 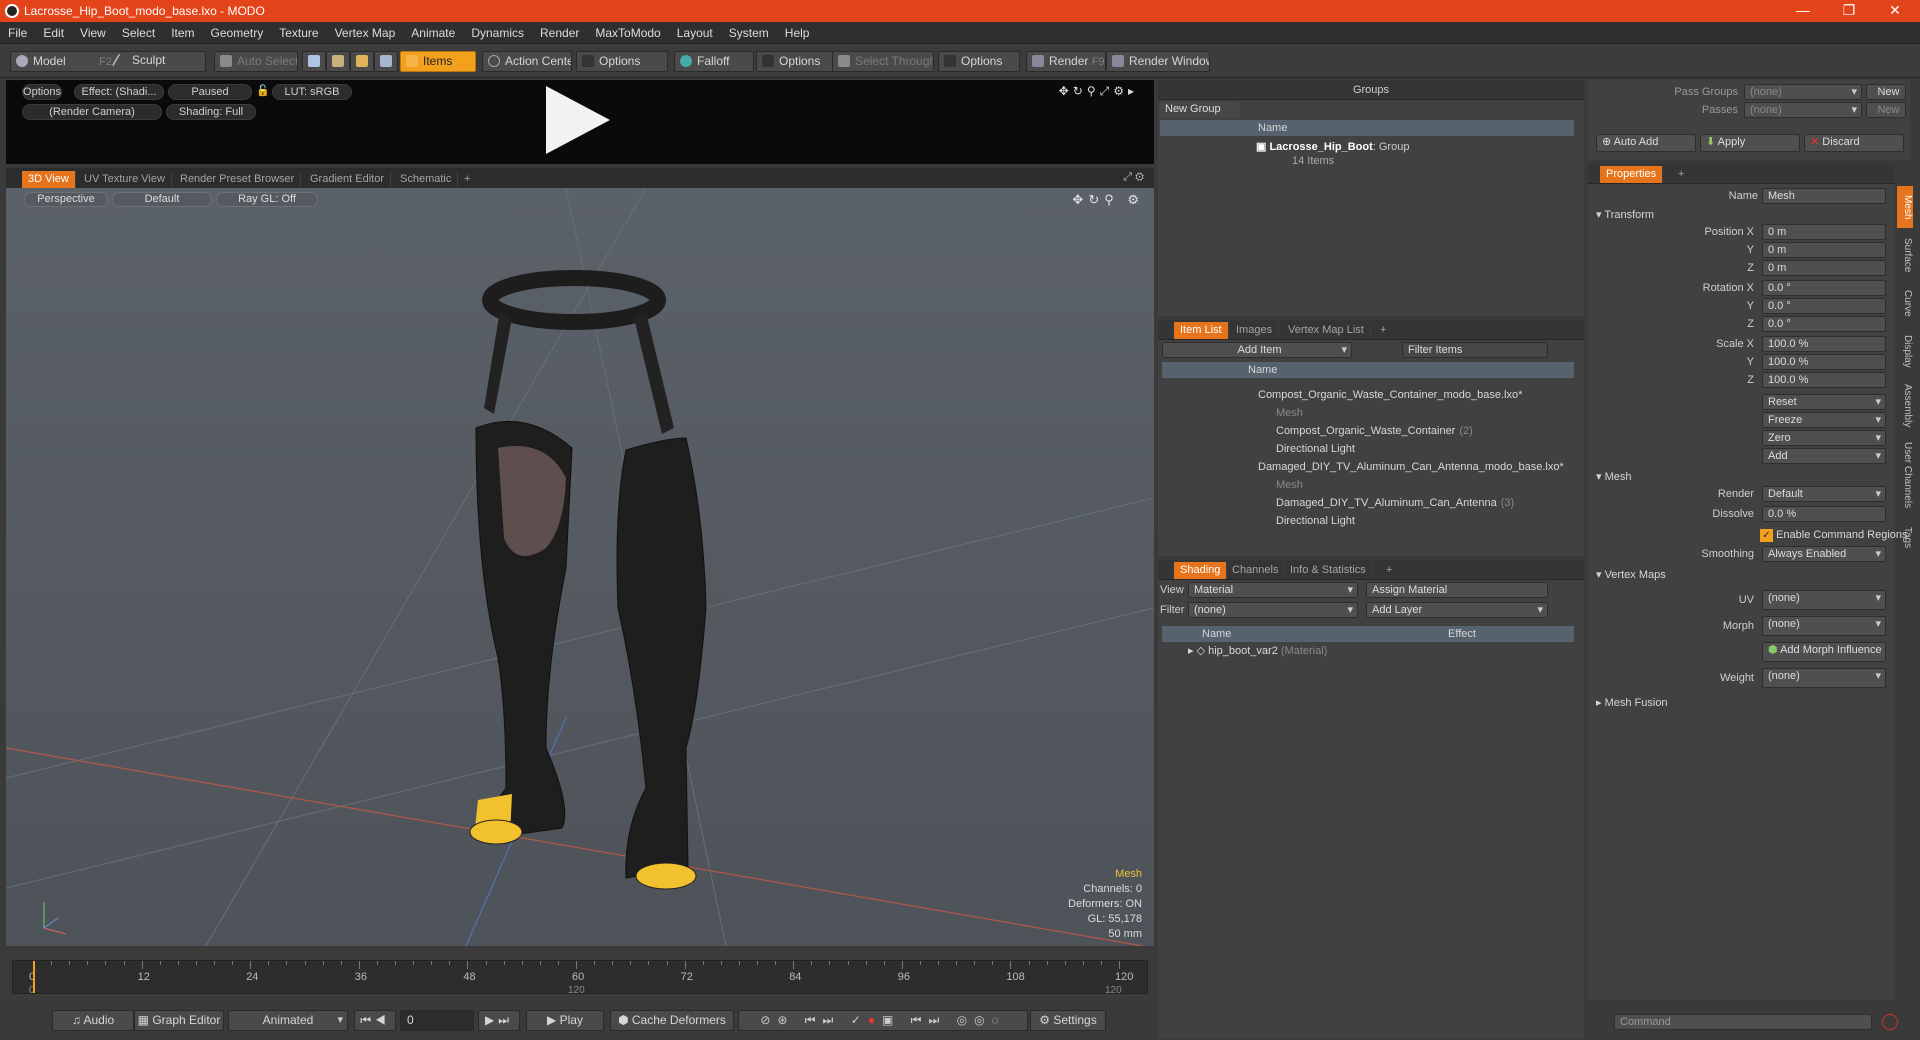 I want to click on animated-dropdown: Animated, so click(x=288, y=1020).